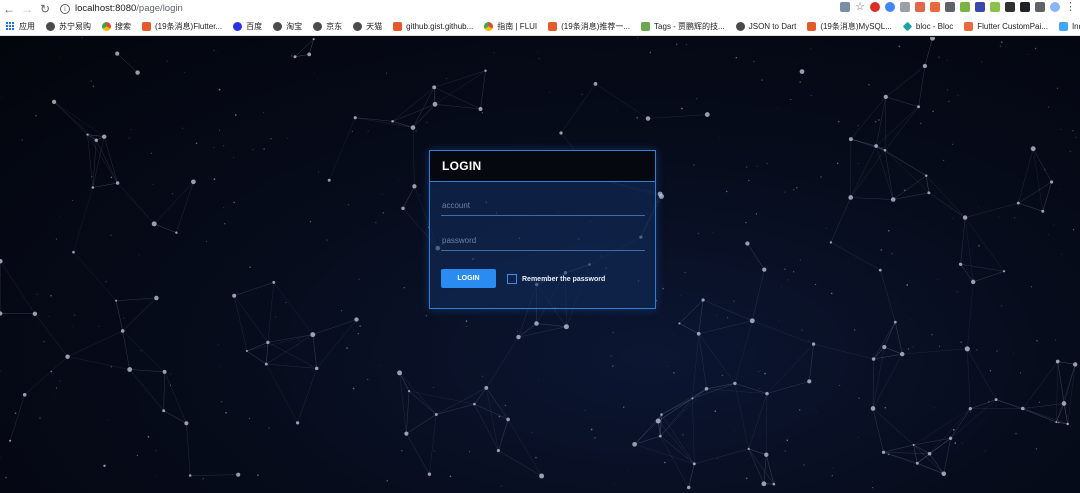 This screenshot has height=493, width=1080. Describe the element at coordinates (935, 7) in the screenshot. I see `extension-c-icon` at that location.